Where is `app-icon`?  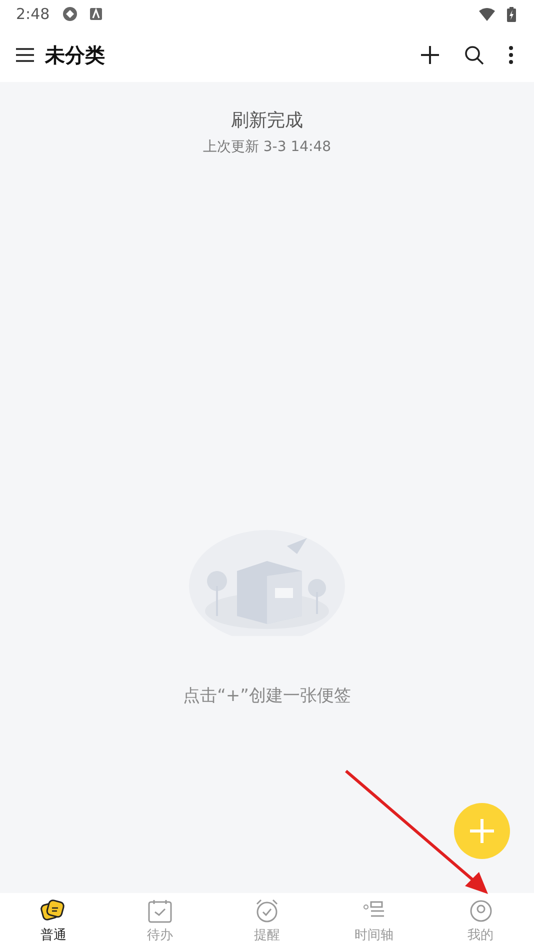 app-icon is located at coordinates (96, 14).